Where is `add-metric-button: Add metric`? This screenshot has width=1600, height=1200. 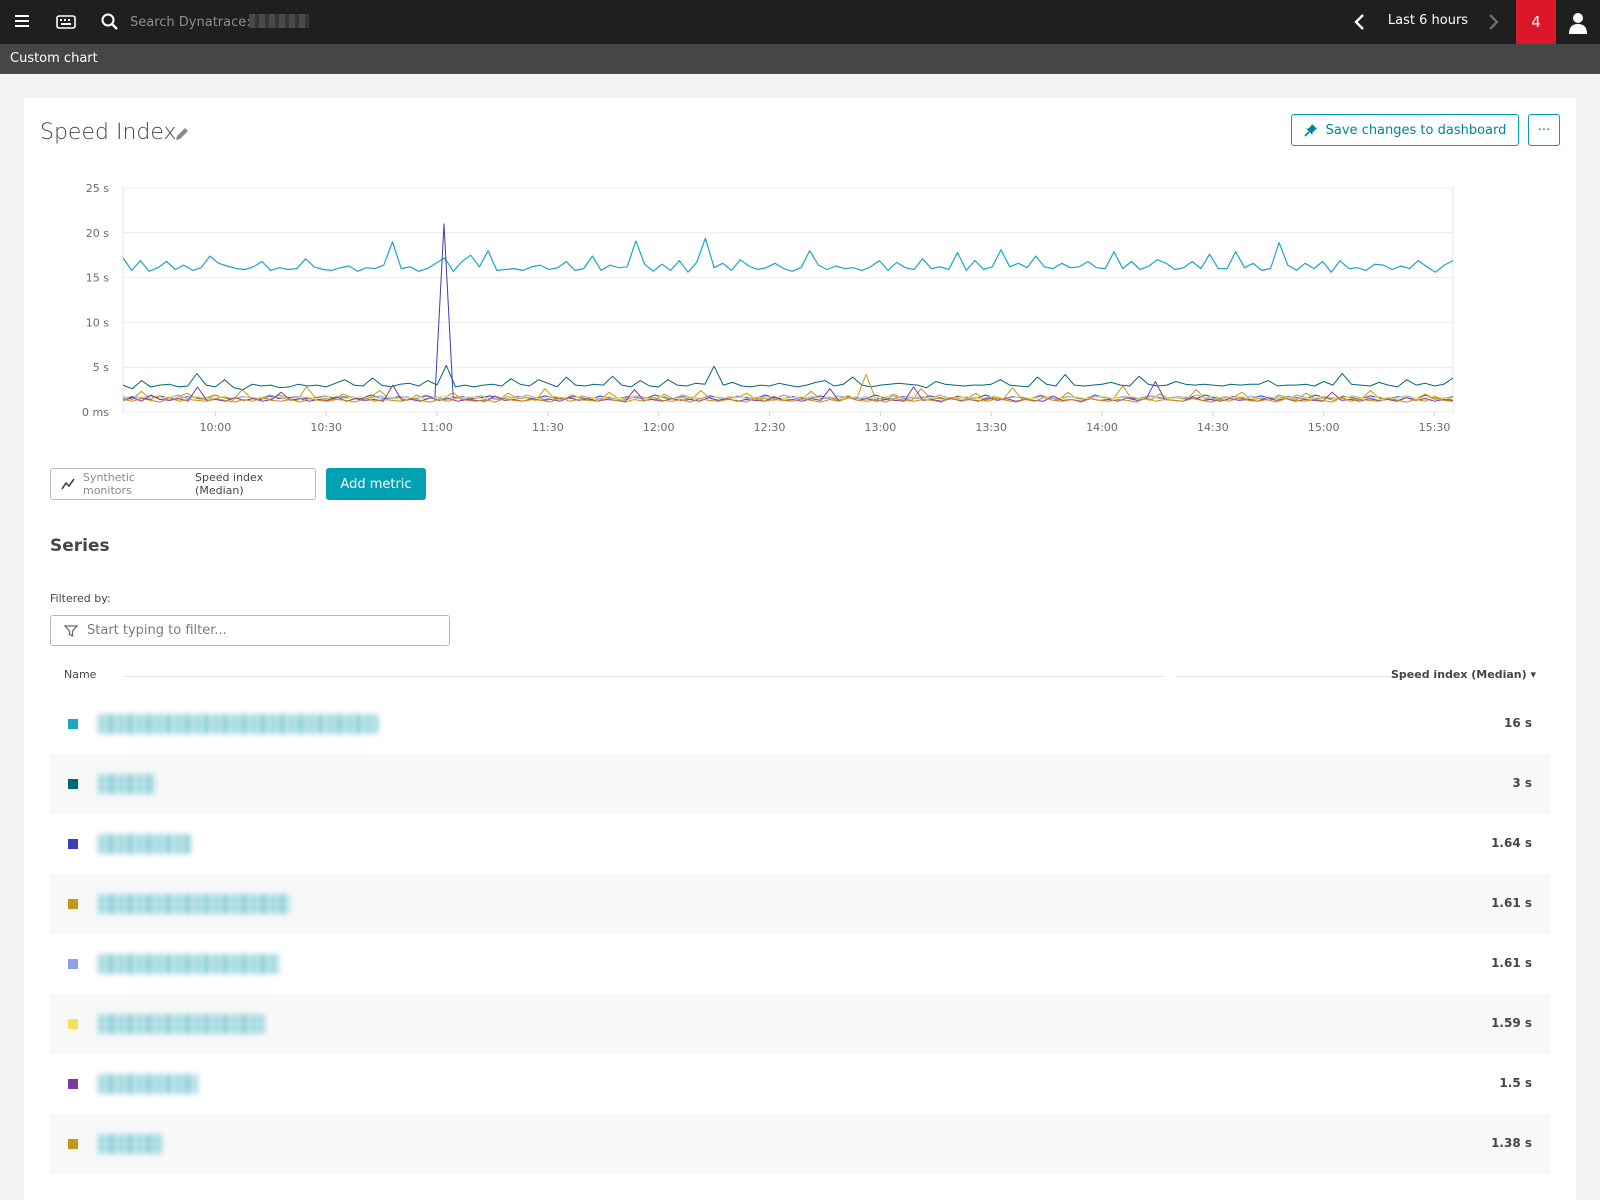 add-metric-button: Add metric is located at coordinates (376, 484).